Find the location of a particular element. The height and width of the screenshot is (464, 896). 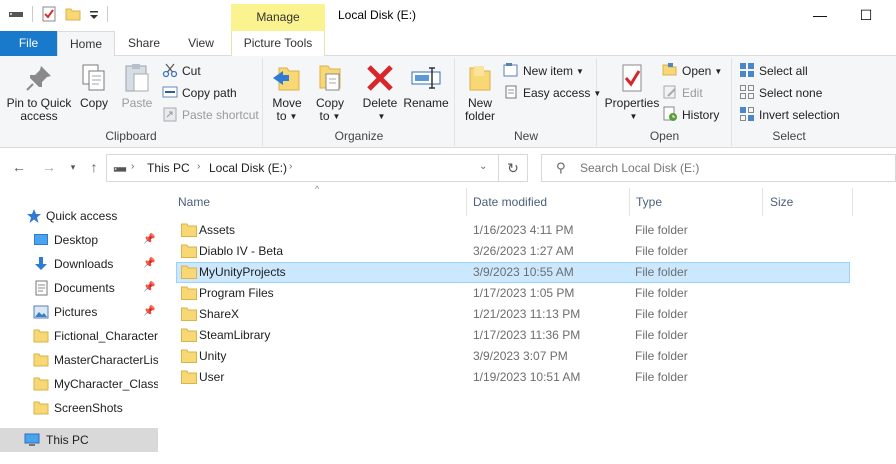

history-button: History is located at coordinates (690, 115).